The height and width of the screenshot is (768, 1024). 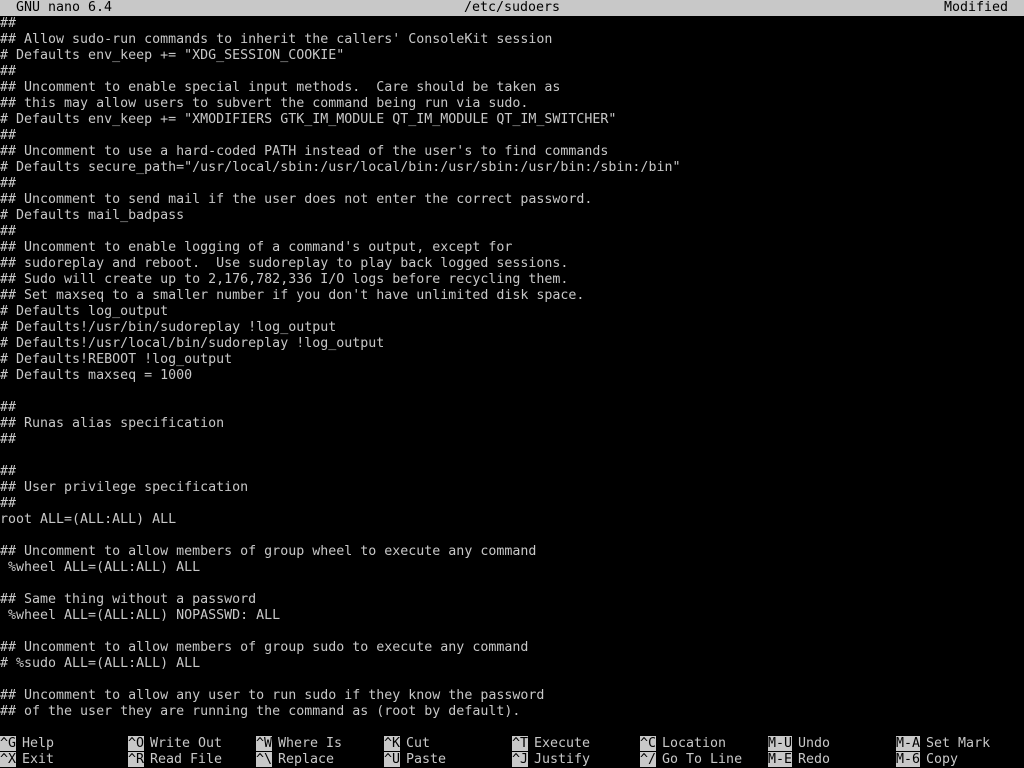 What do you see at coordinates (780, 743) in the screenshot?
I see `shortcut-key: M-U` at bounding box center [780, 743].